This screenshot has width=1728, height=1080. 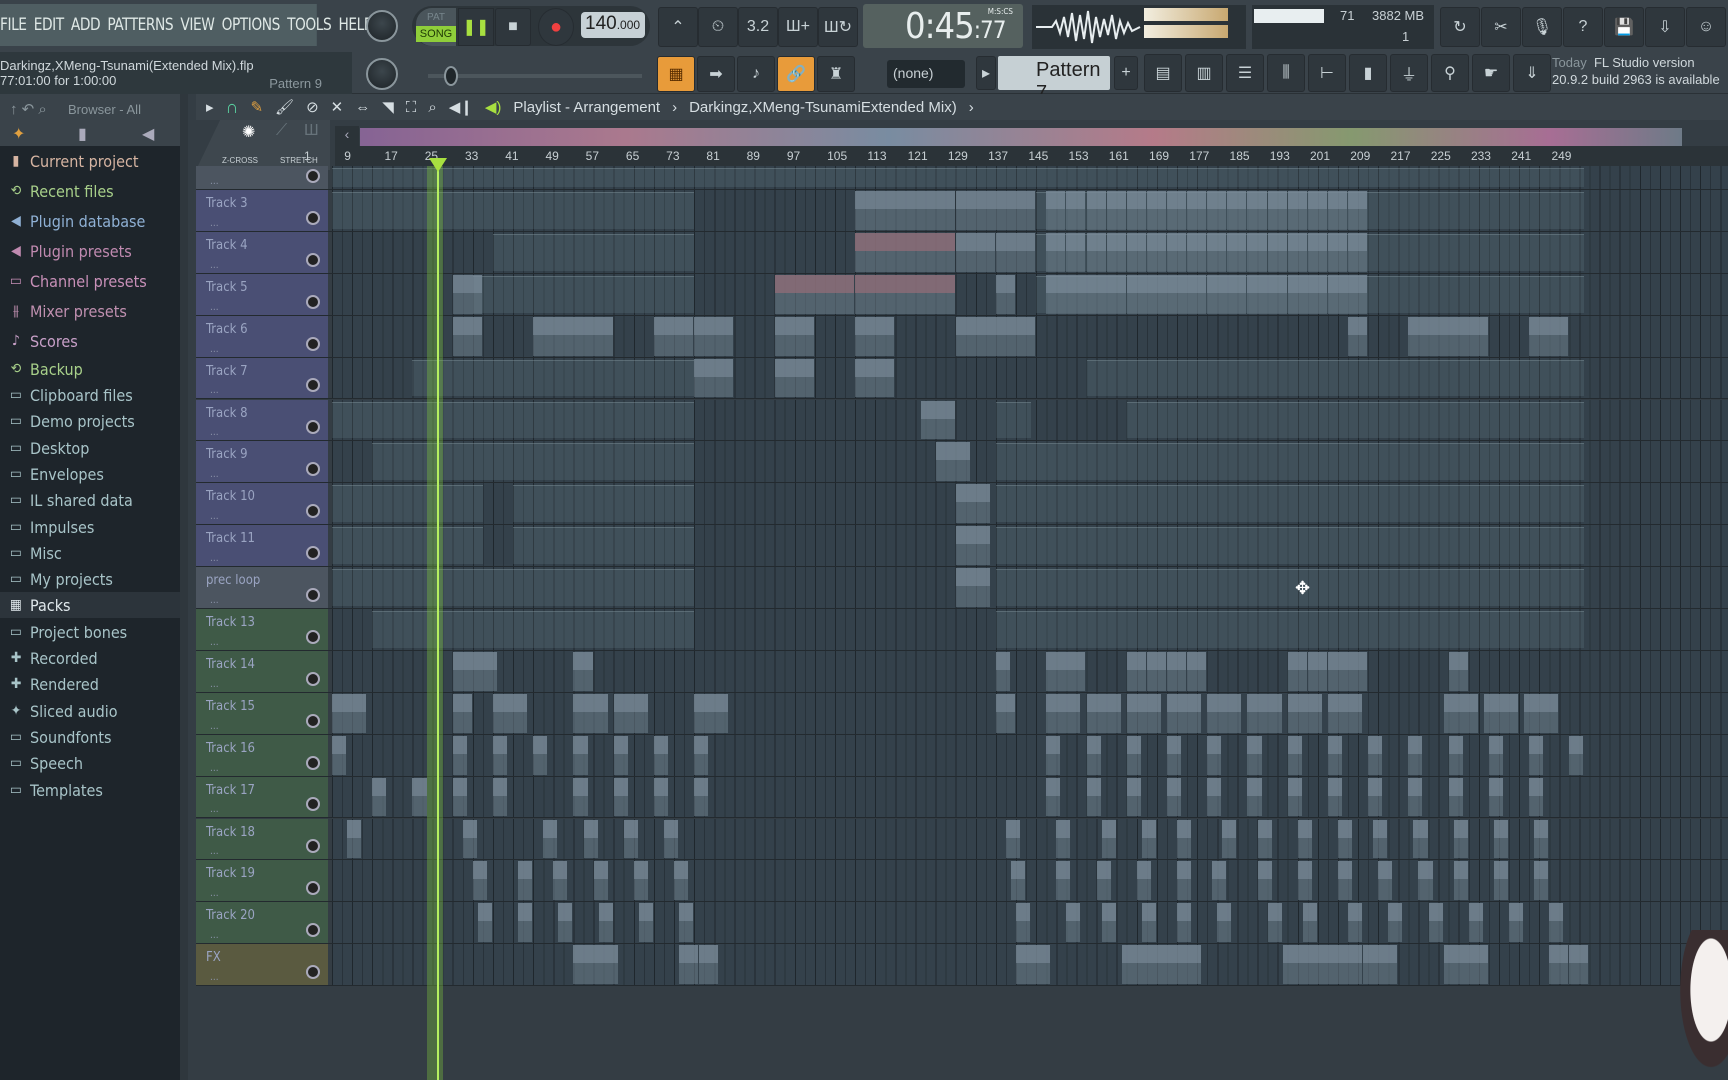 What do you see at coordinates (94, 448) in the screenshot?
I see `browser-item: ▭ Desktop` at bounding box center [94, 448].